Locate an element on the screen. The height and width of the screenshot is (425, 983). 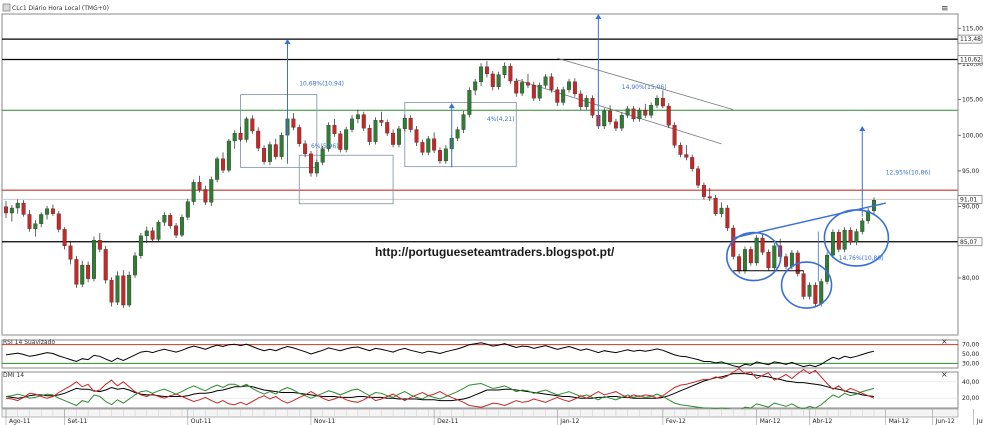
month-label: Mai-12 is located at coordinates (899, 421).